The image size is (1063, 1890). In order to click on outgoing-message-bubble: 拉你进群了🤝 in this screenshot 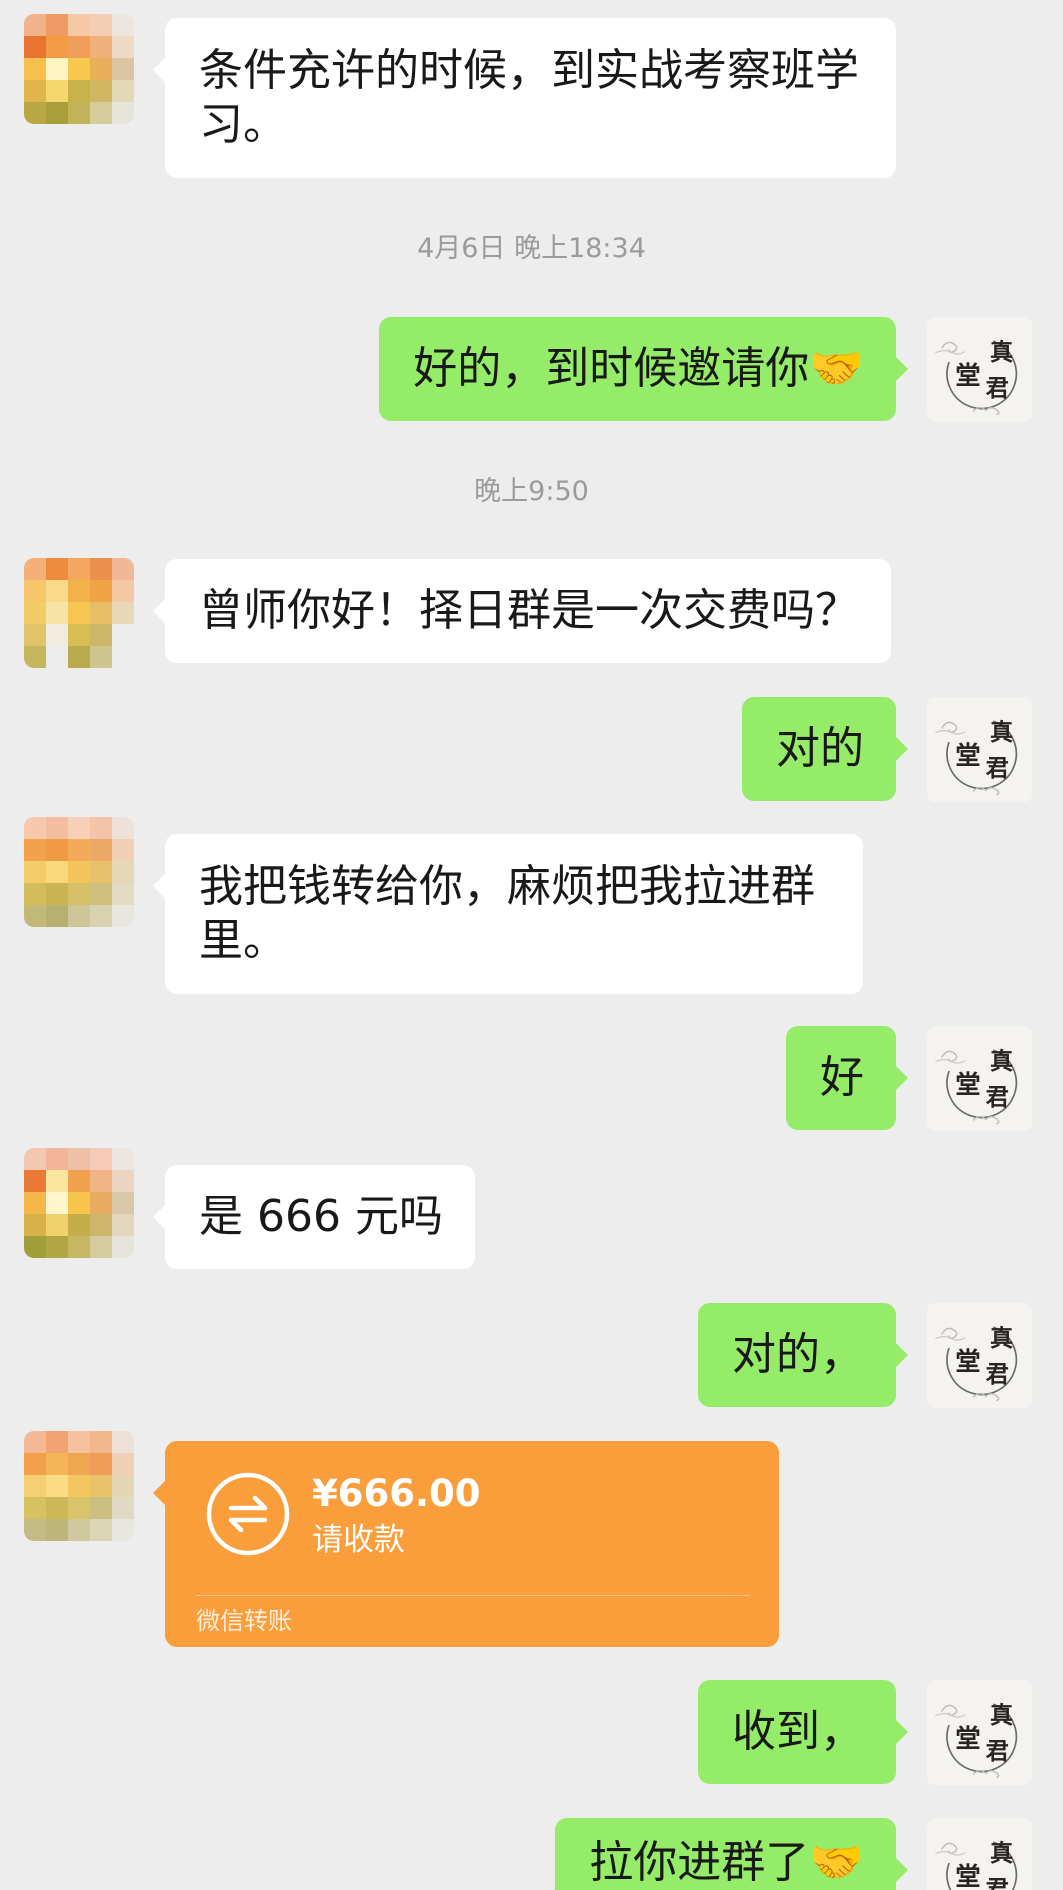, I will do `click(731, 1854)`.